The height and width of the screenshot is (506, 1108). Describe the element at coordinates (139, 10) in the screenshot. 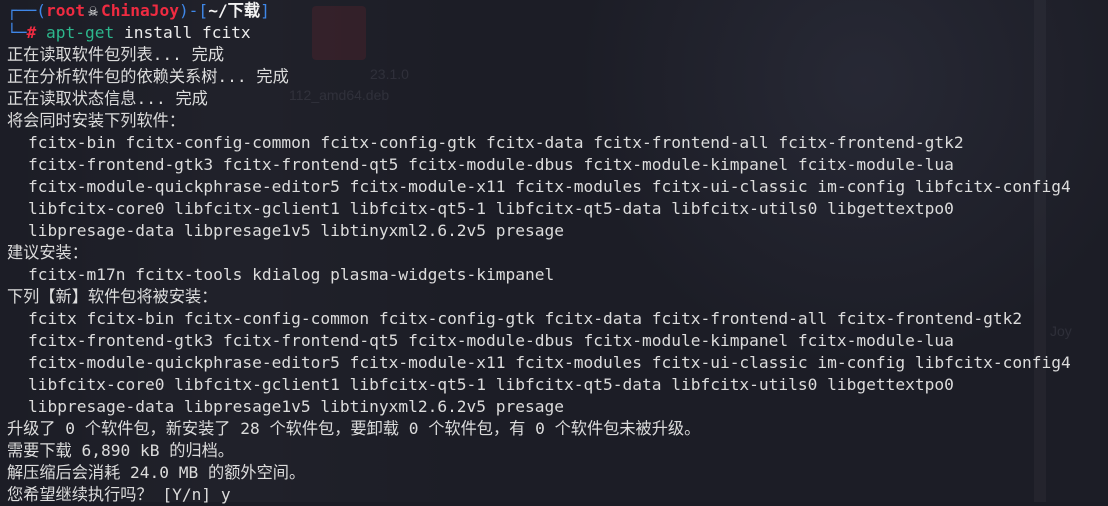

I see `prompt-host: ChinaJoy` at that location.